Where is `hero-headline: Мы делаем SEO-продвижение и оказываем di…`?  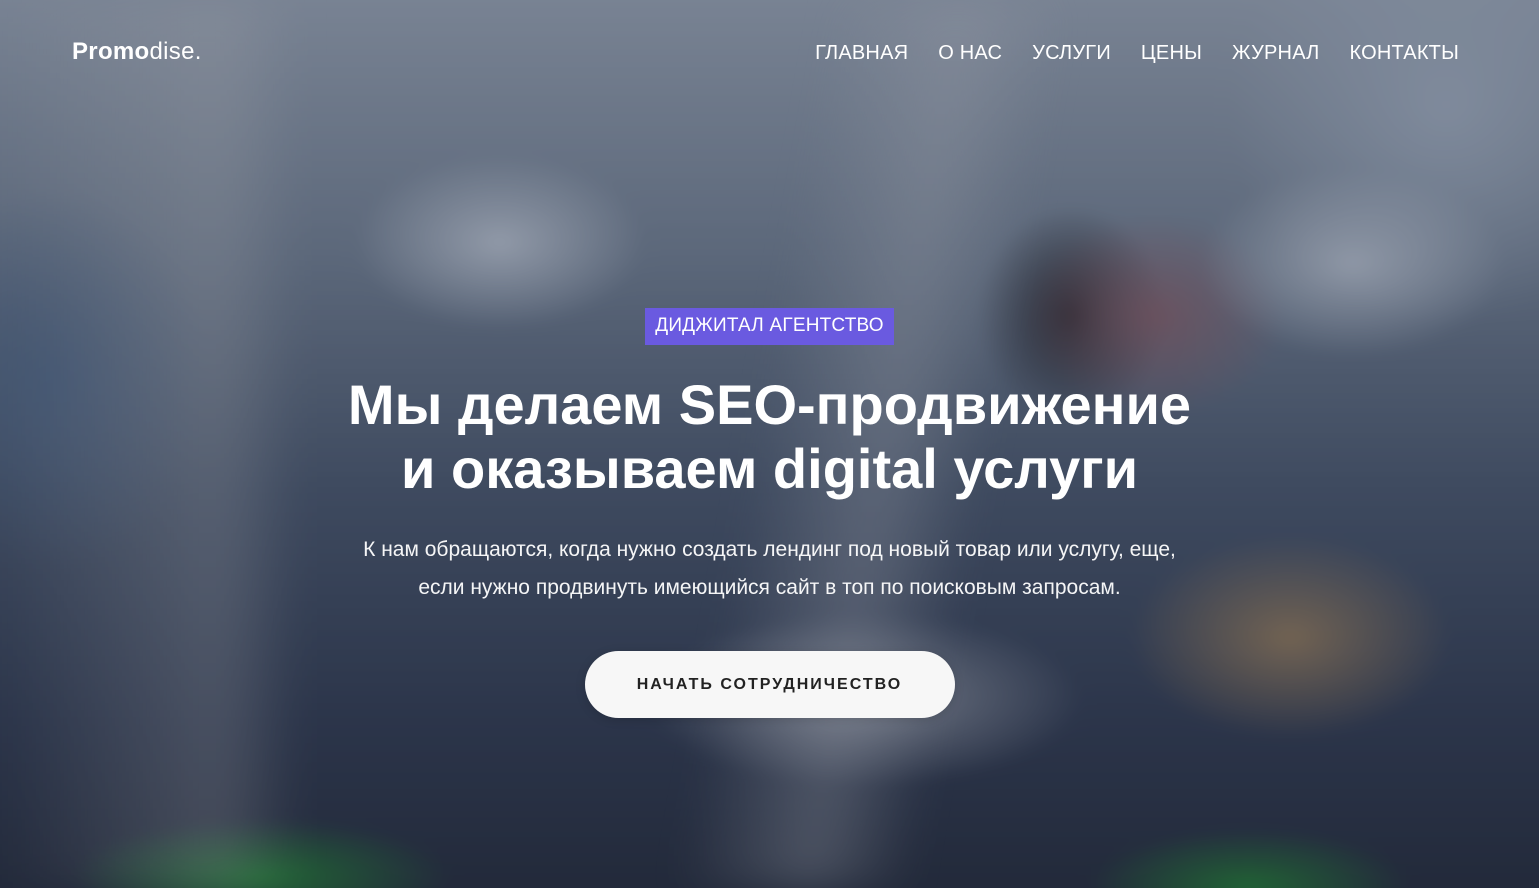 hero-headline: Мы делаем SEO-продвижение и оказываем di… is located at coordinates (769, 437).